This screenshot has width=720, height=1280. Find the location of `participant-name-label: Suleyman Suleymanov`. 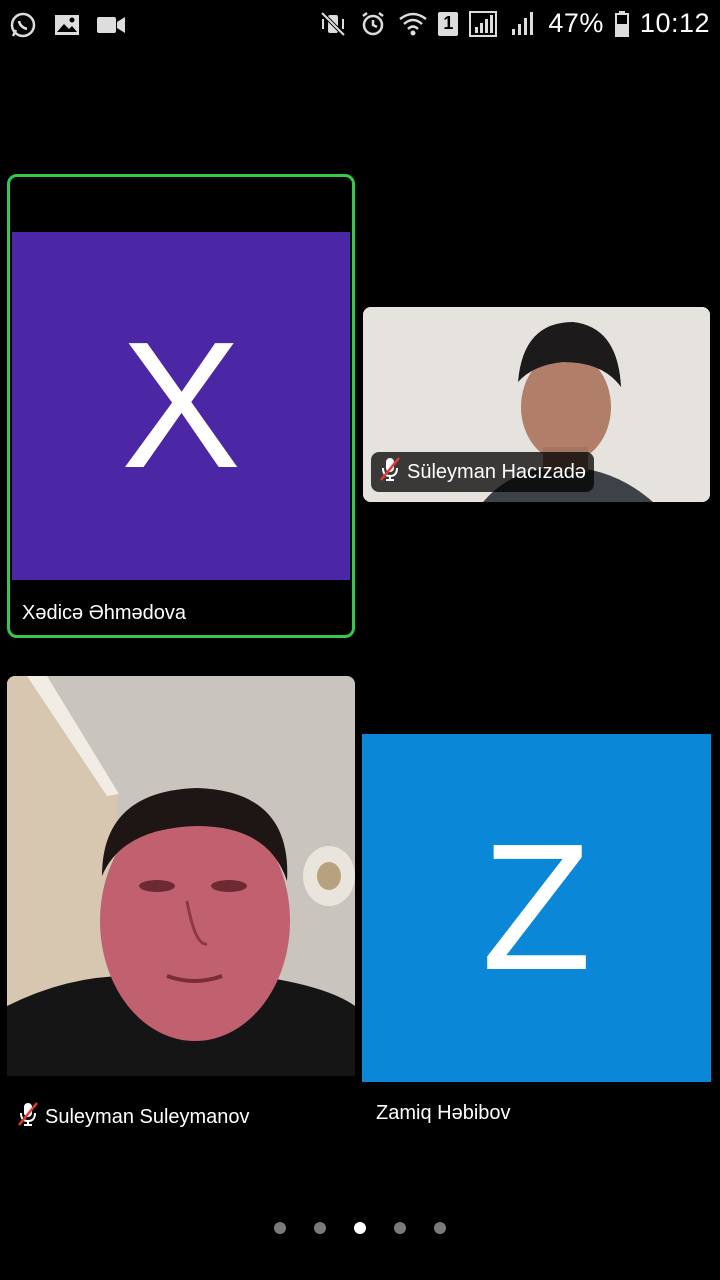

participant-name-label: Suleyman Suleymanov is located at coordinates (133, 1117).